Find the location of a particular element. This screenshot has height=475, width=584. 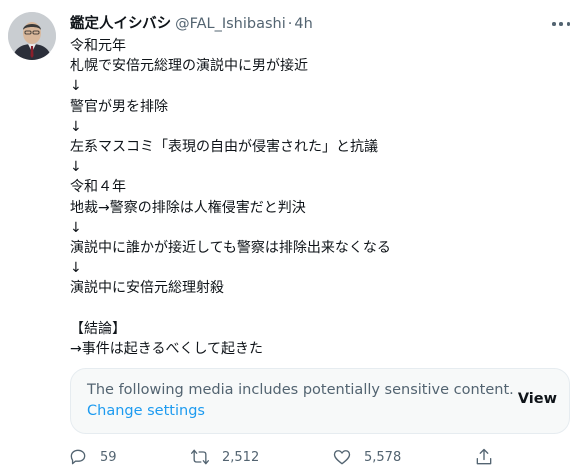

tweet-line is located at coordinates (320, 308).